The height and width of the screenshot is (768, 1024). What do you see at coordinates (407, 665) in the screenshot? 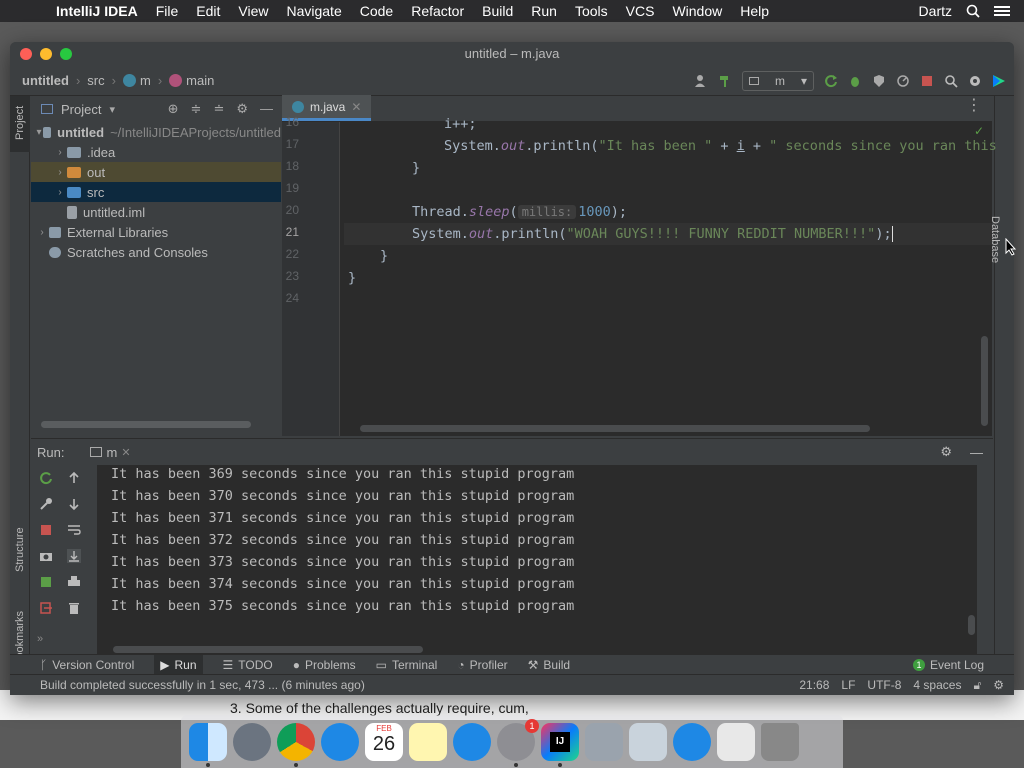
I see `tool-tab-terminal: ▭ Terminal` at bounding box center [407, 665].